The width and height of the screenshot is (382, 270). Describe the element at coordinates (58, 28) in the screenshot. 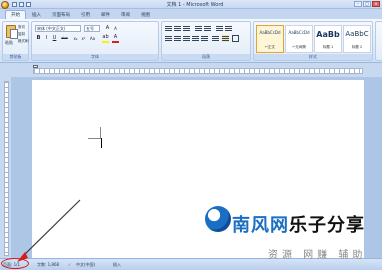

I see `font-name-select: 宋体 (中文正文)` at that location.